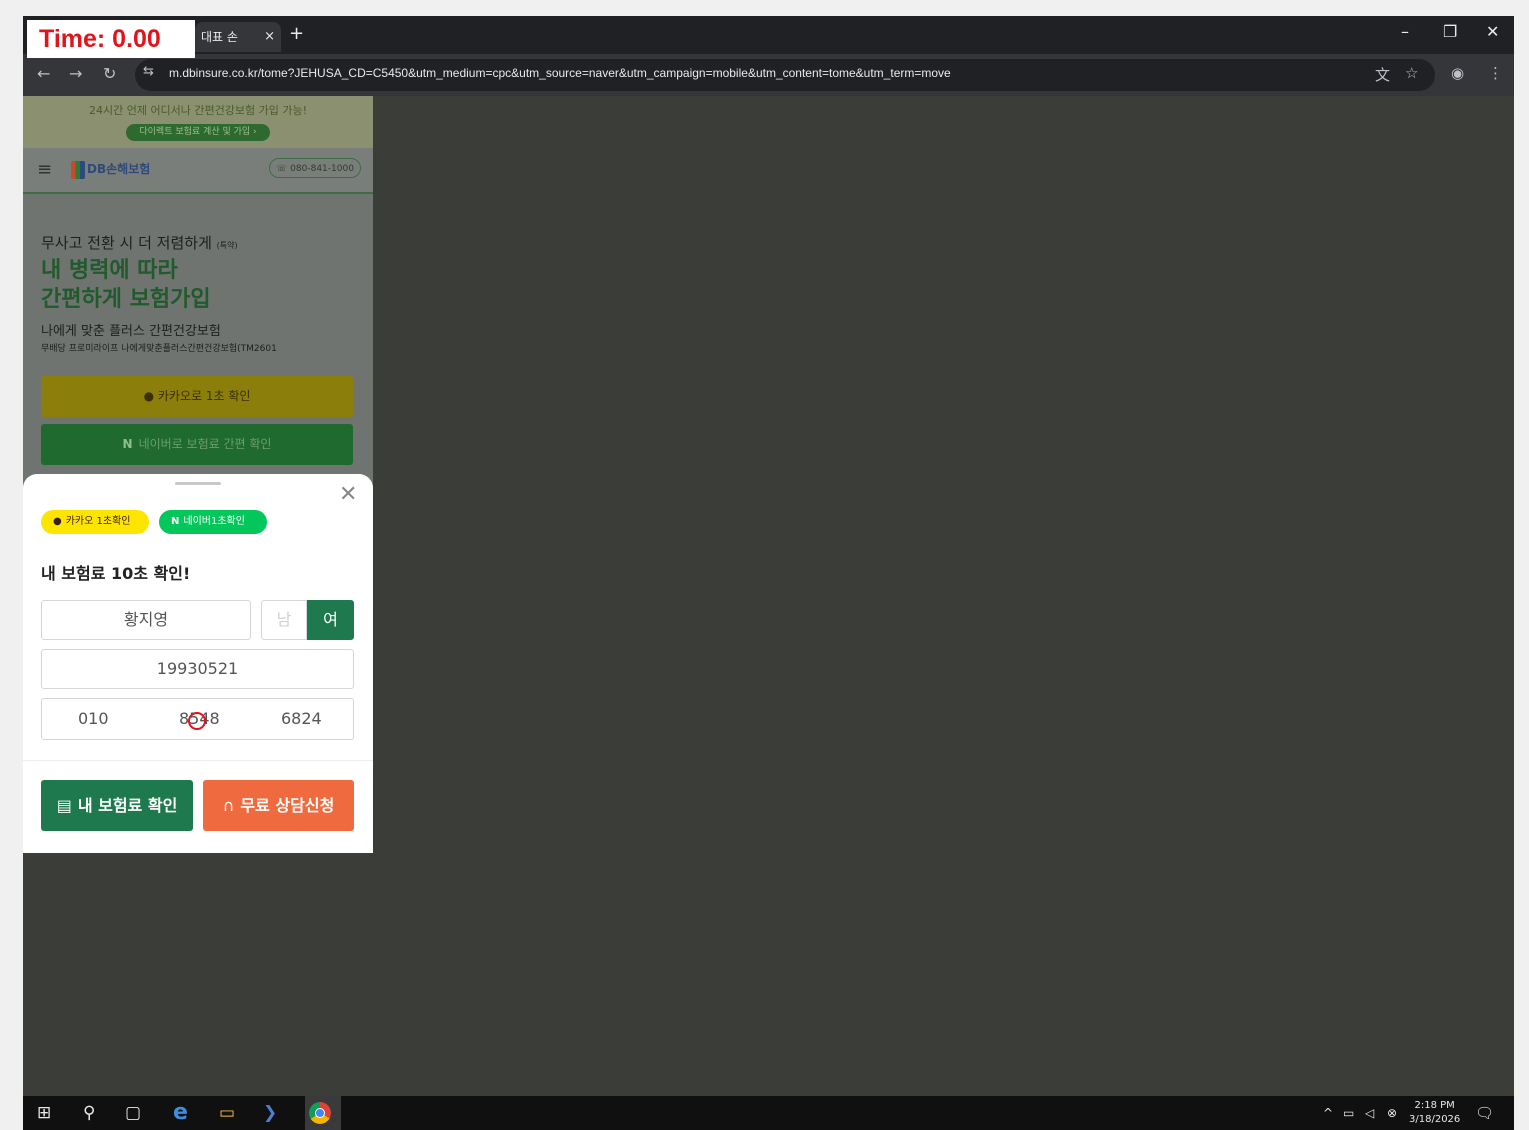 The height and width of the screenshot is (1130, 1529). I want to click on search-icon: ⚲, so click(89, 1113).